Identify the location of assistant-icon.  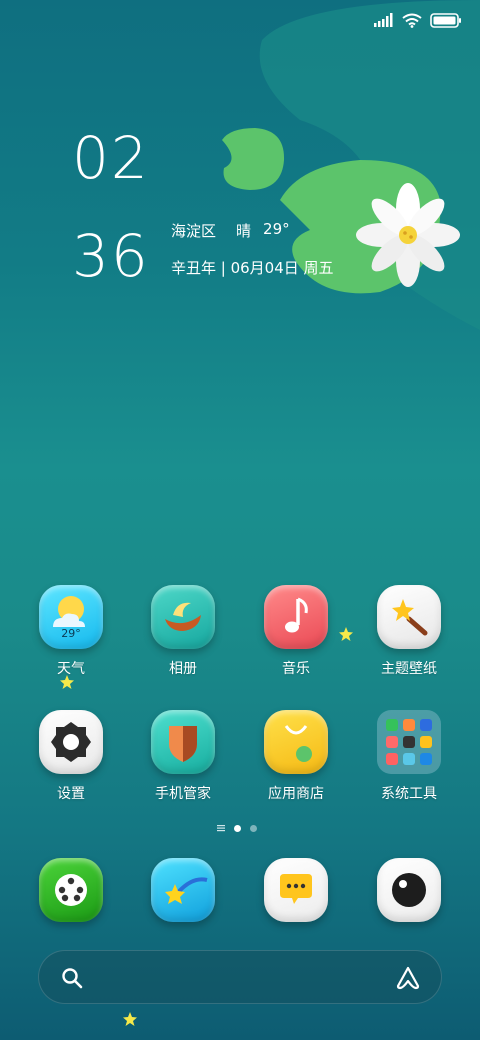
(408, 978).